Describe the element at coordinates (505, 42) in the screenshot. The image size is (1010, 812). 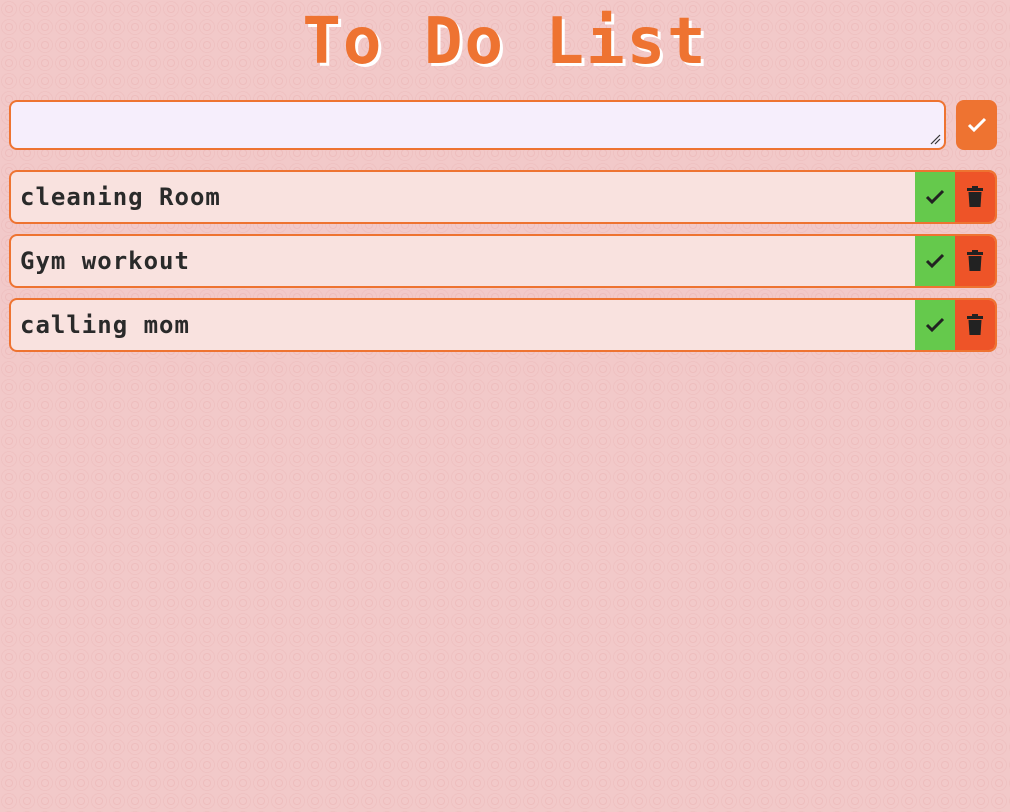
I see `page-title: To Do List` at that location.